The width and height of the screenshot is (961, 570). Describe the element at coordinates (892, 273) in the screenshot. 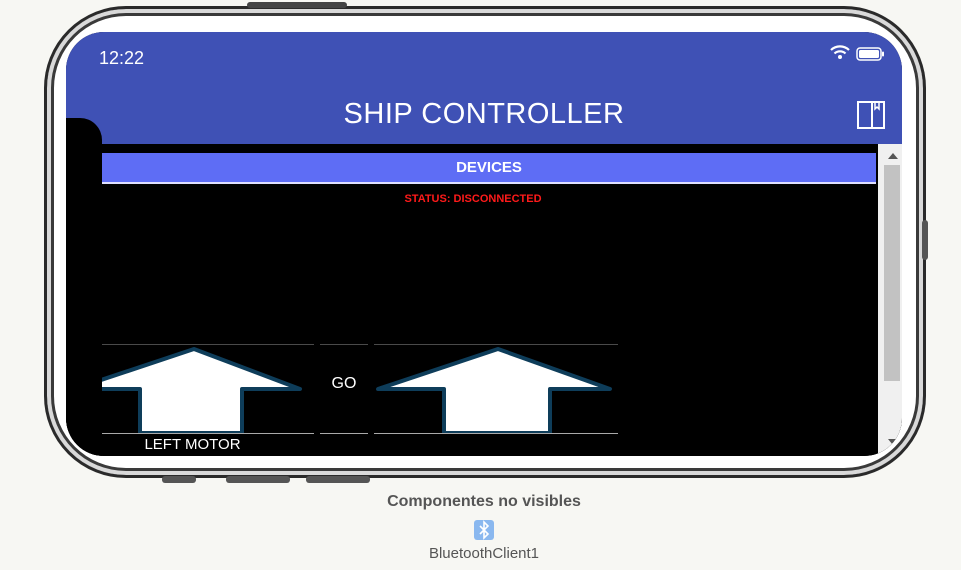

I see `scroll-thumb` at that location.